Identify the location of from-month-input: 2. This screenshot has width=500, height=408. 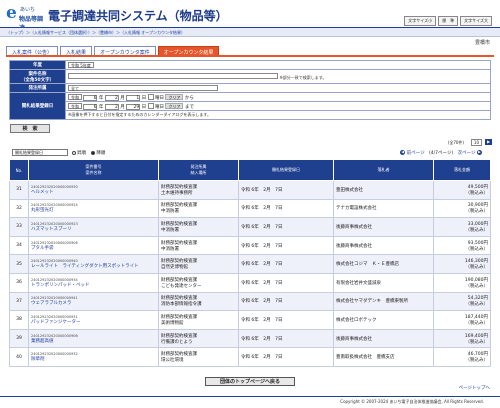
(111, 97).